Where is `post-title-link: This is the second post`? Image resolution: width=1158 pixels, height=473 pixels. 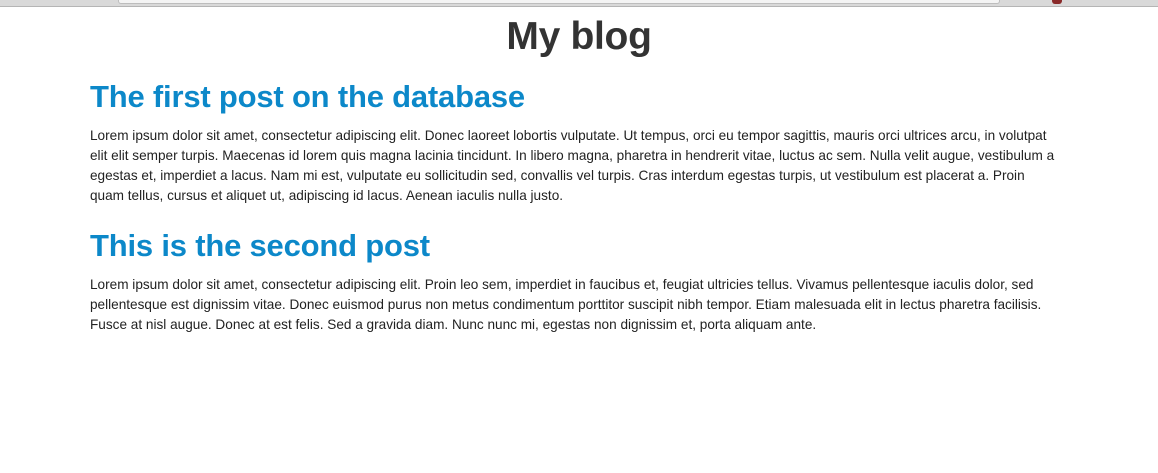
post-title-link: This is the second post is located at coordinates (574, 246).